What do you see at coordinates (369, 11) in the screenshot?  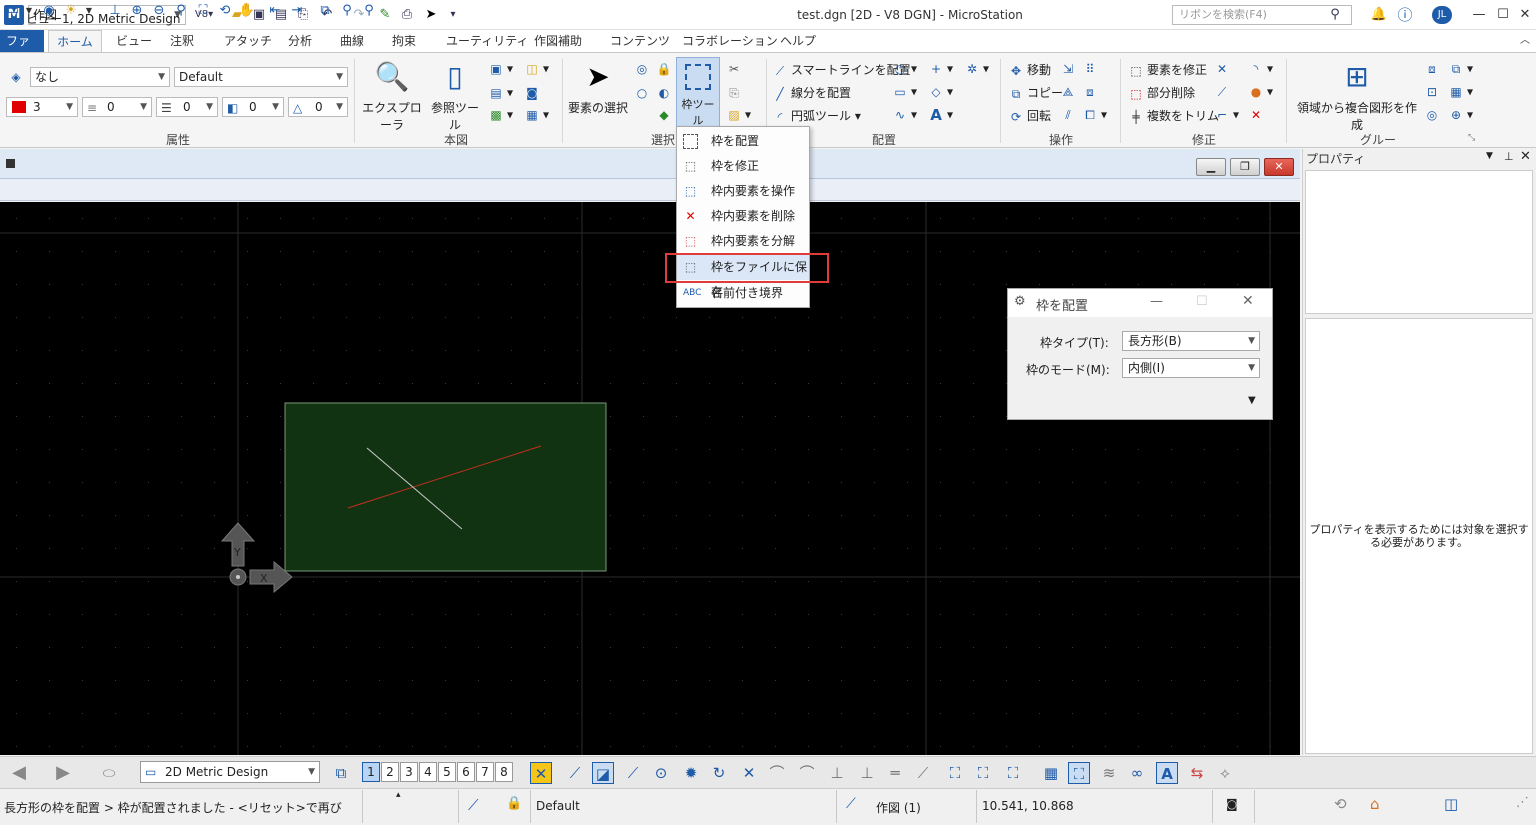 I see `clip-mask-icon: ⚲` at bounding box center [369, 11].